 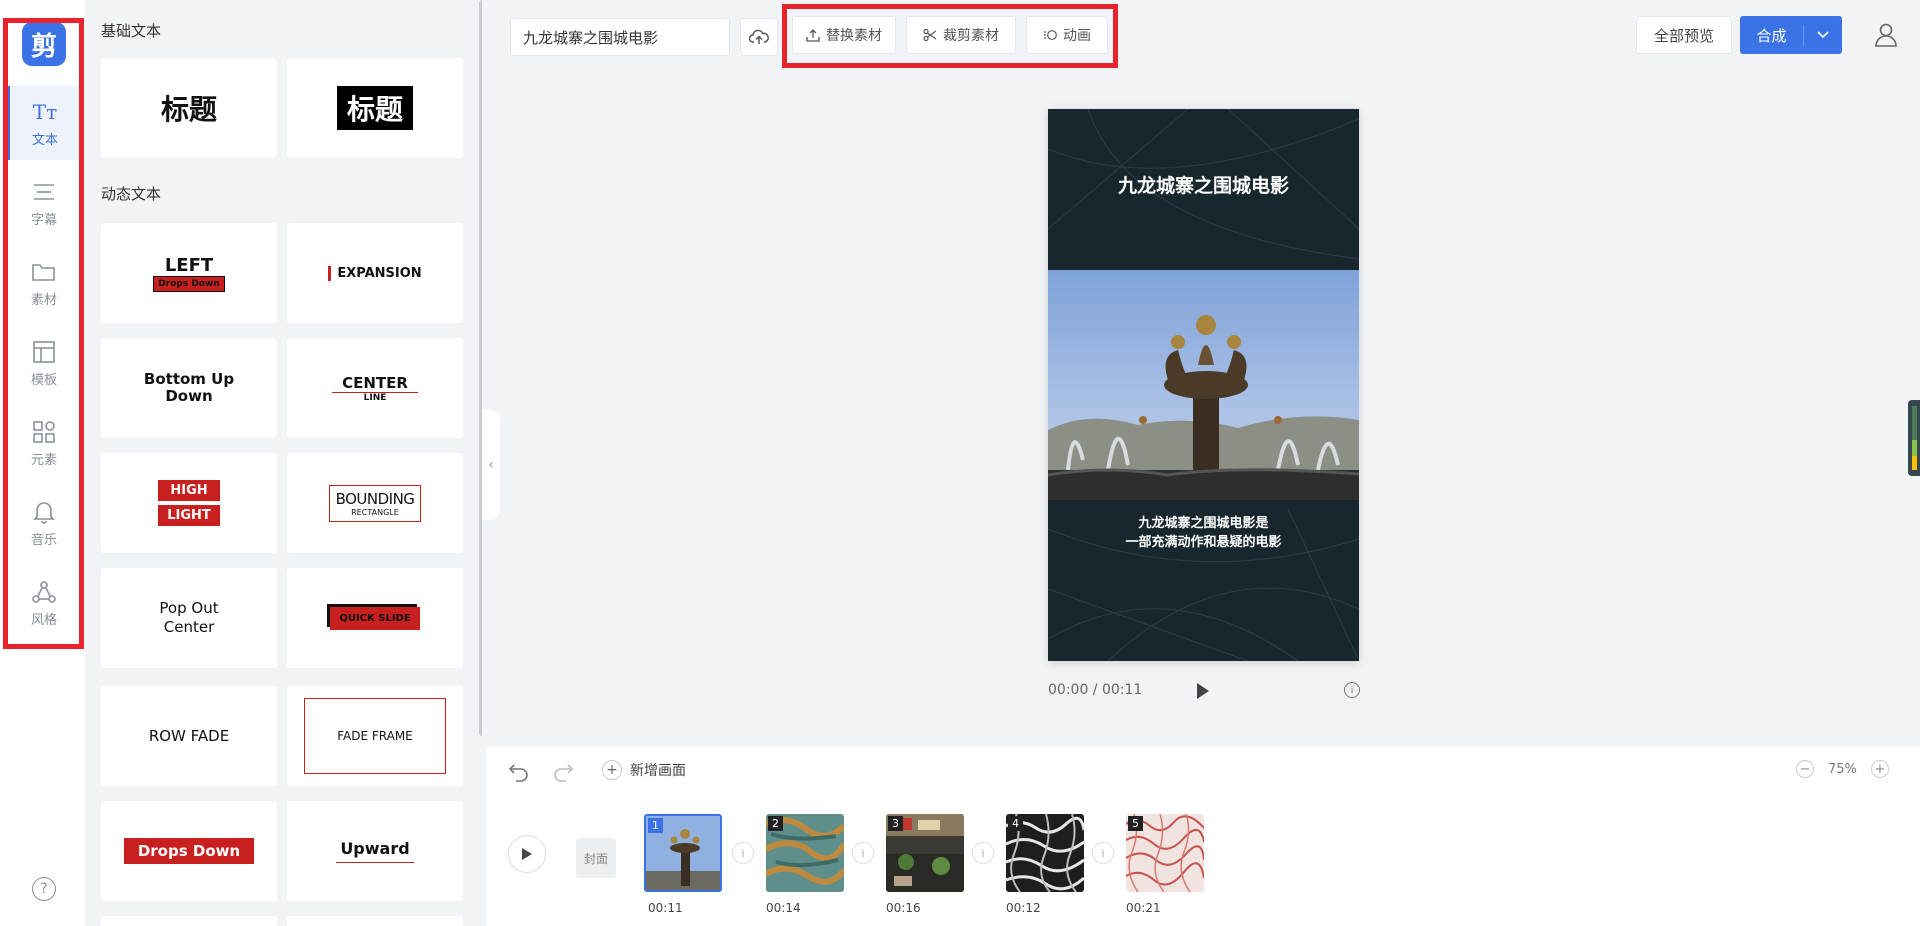 I want to click on nav-item-subtitle: 字幕, so click(x=44, y=203).